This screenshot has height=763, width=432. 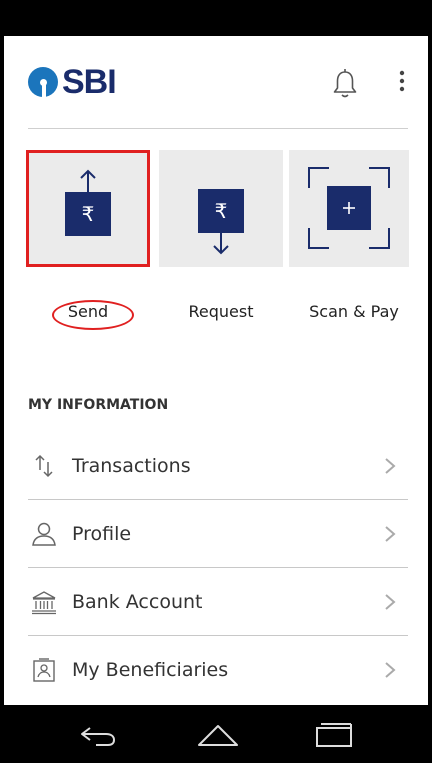 I want to click on scan-pay-button, so click(x=349, y=208).